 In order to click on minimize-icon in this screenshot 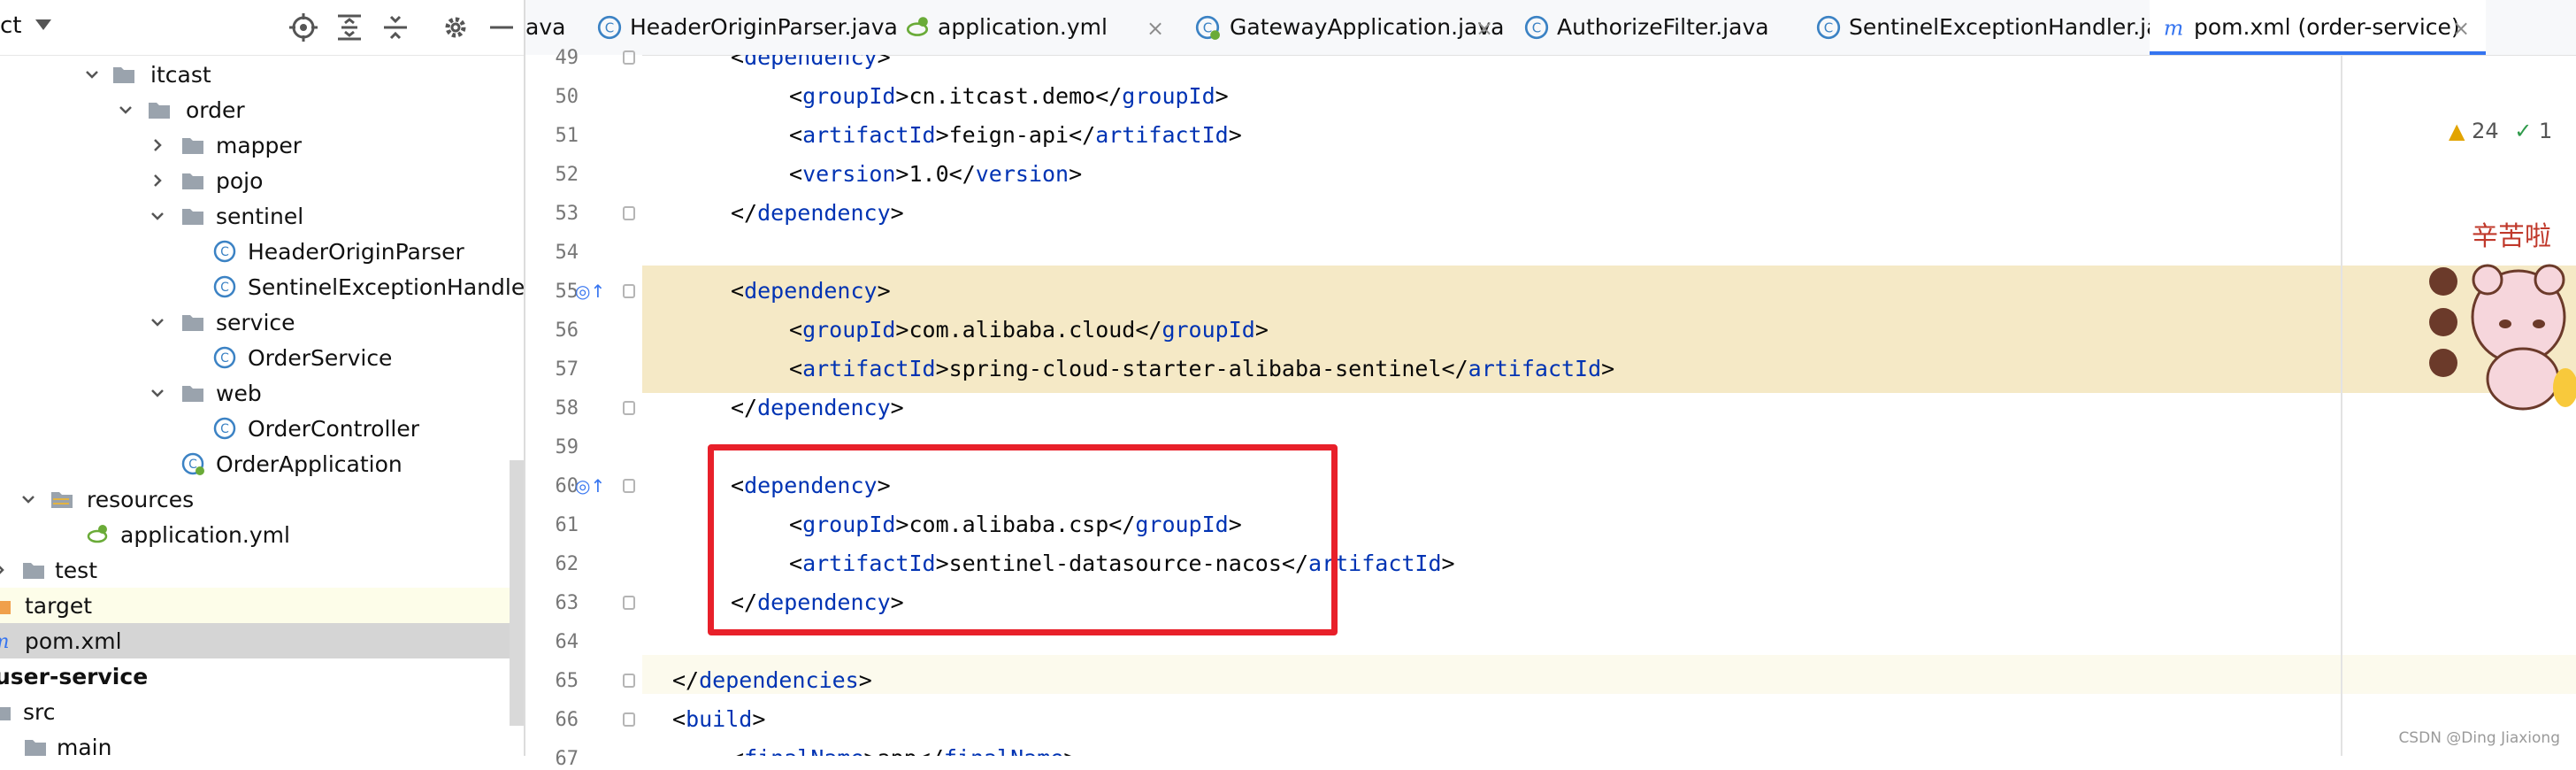, I will do `click(502, 27)`.